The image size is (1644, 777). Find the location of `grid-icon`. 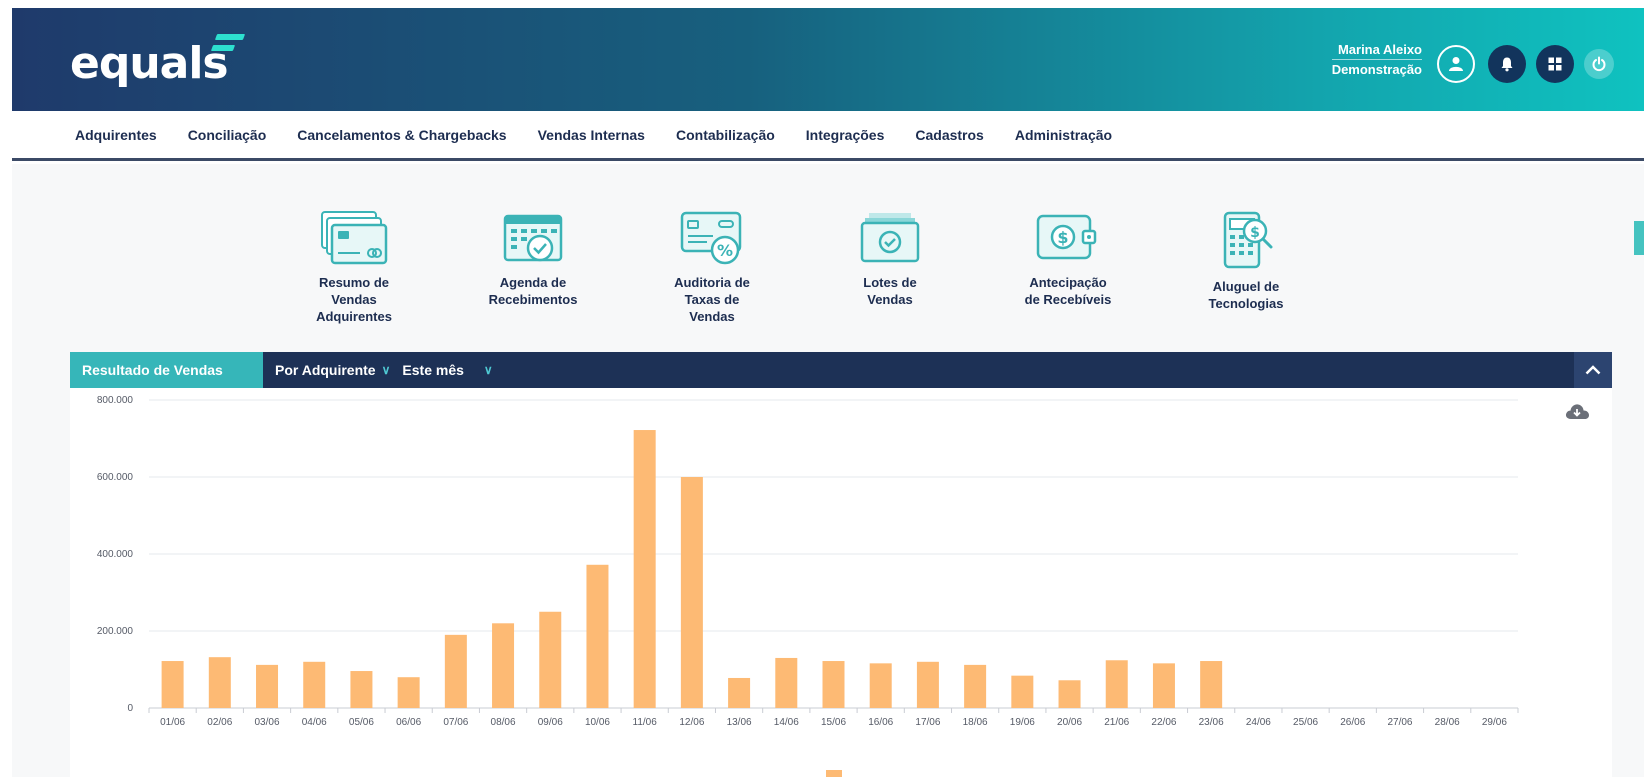

grid-icon is located at coordinates (1555, 64).